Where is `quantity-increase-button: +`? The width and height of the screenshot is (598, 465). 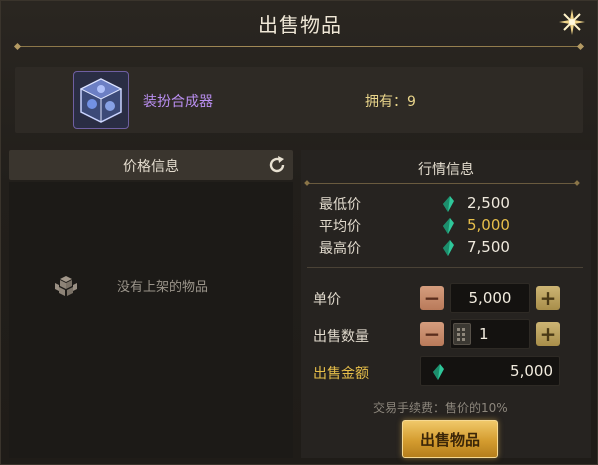
quantity-increase-button: + is located at coordinates (548, 334).